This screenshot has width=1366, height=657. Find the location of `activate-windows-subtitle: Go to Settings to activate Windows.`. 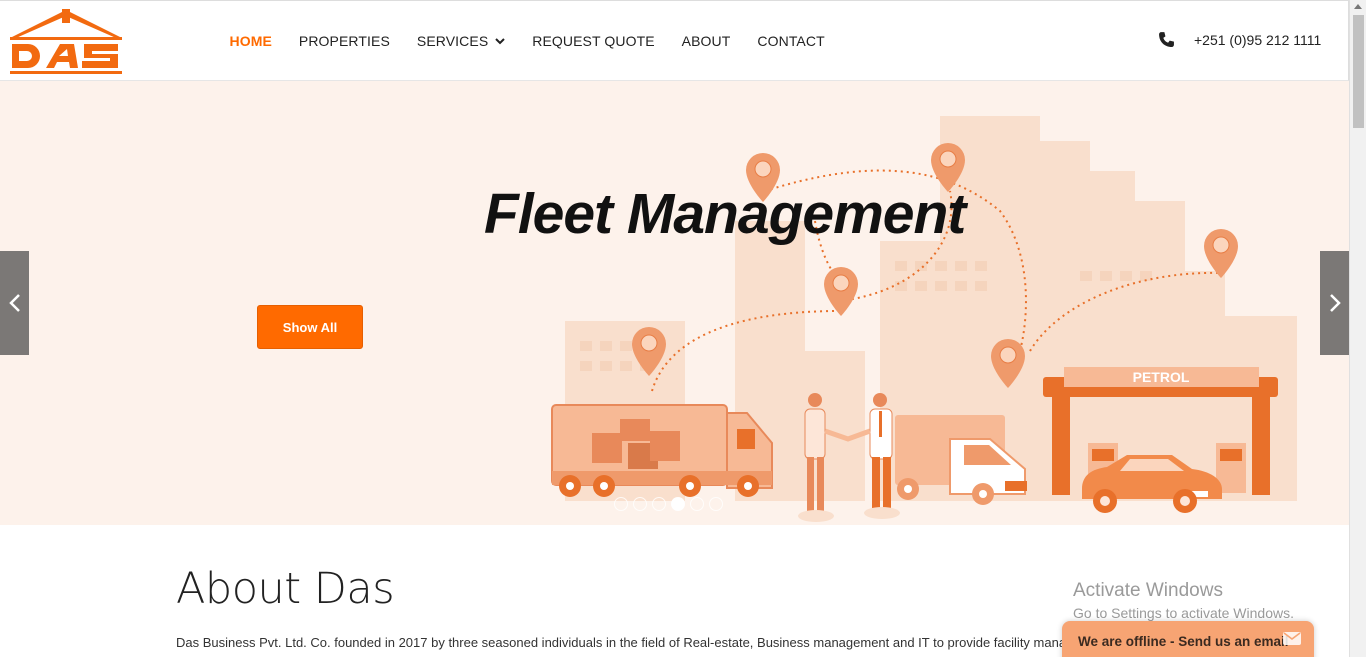

activate-windows-subtitle: Go to Settings to activate Windows. is located at coordinates (1183, 613).